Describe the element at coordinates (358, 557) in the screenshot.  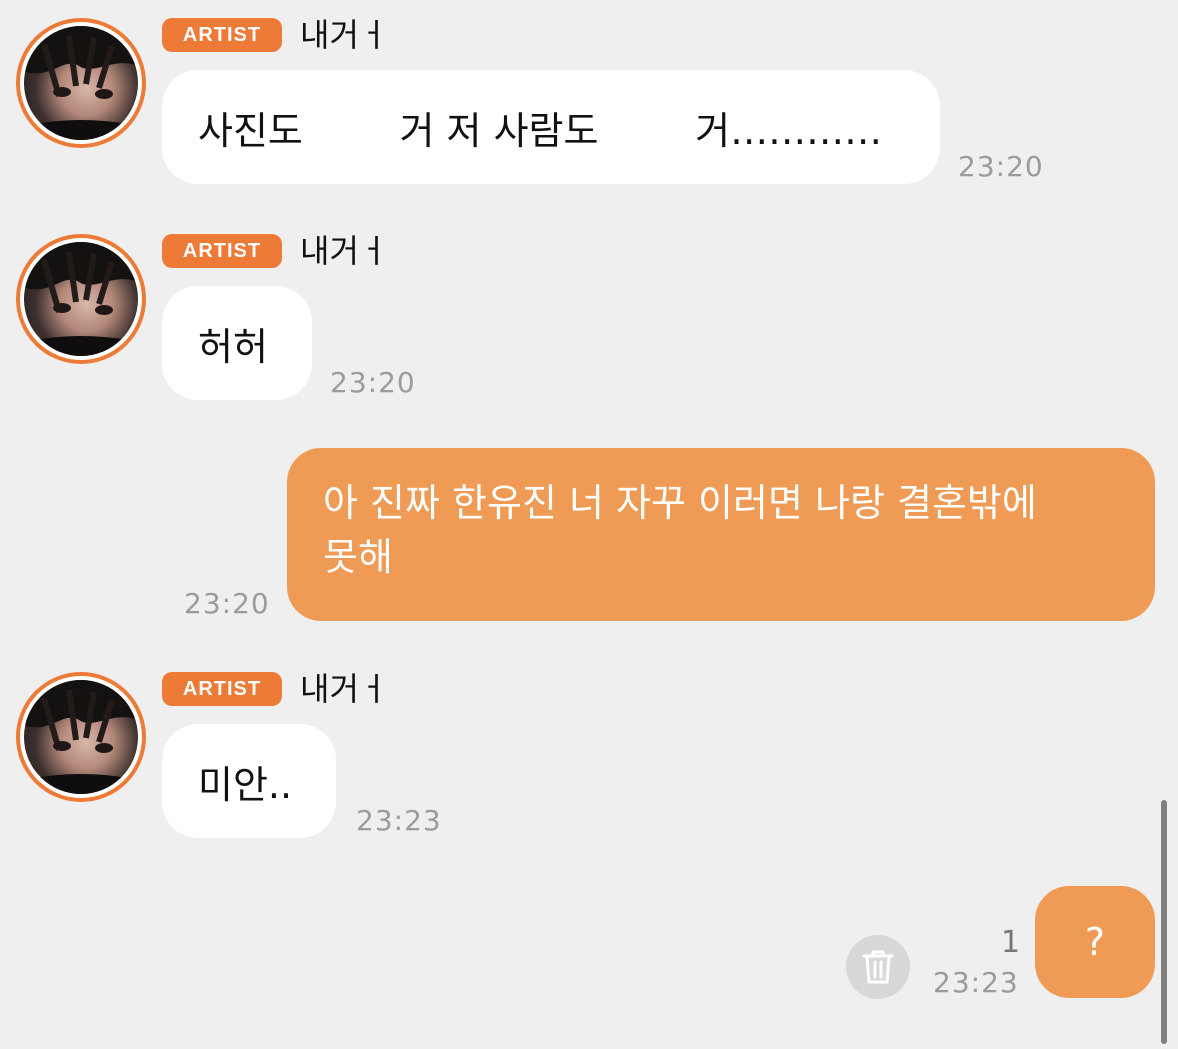
I see `message-text-line: 못해` at that location.